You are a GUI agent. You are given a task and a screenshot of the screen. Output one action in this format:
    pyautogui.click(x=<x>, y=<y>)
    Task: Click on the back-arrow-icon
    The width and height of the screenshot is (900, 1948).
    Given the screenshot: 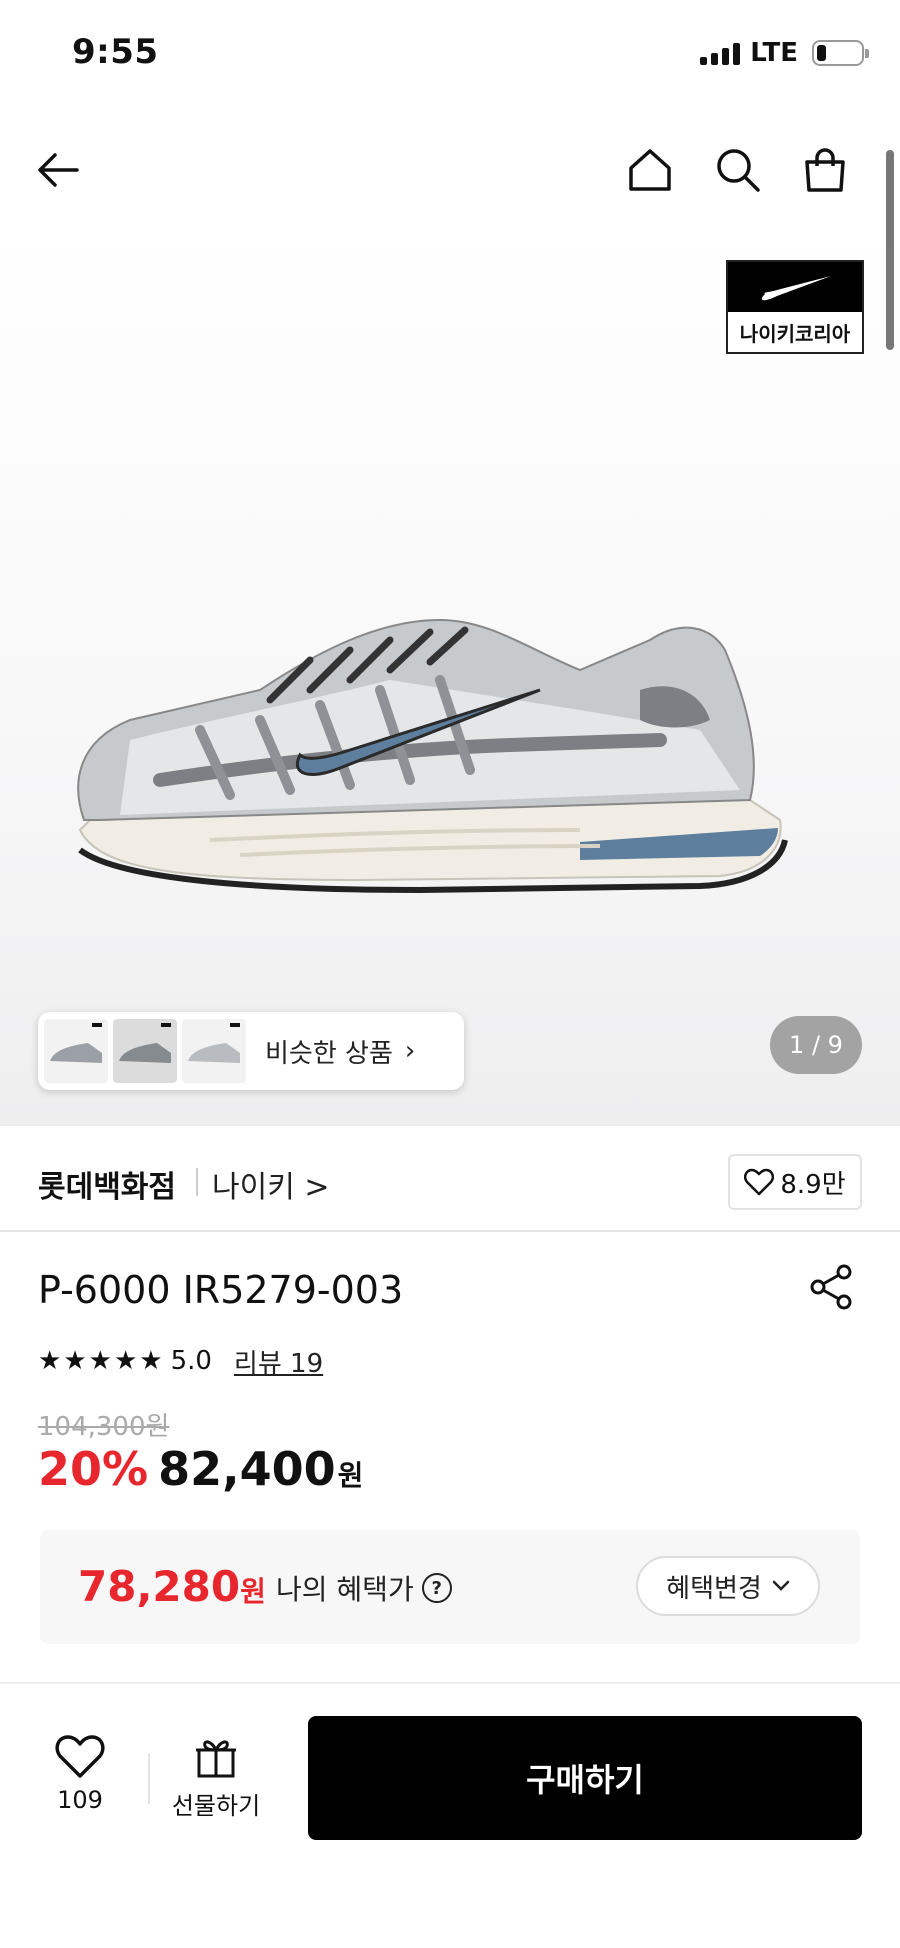 What is the action you would take?
    pyautogui.click(x=58, y=170)
    